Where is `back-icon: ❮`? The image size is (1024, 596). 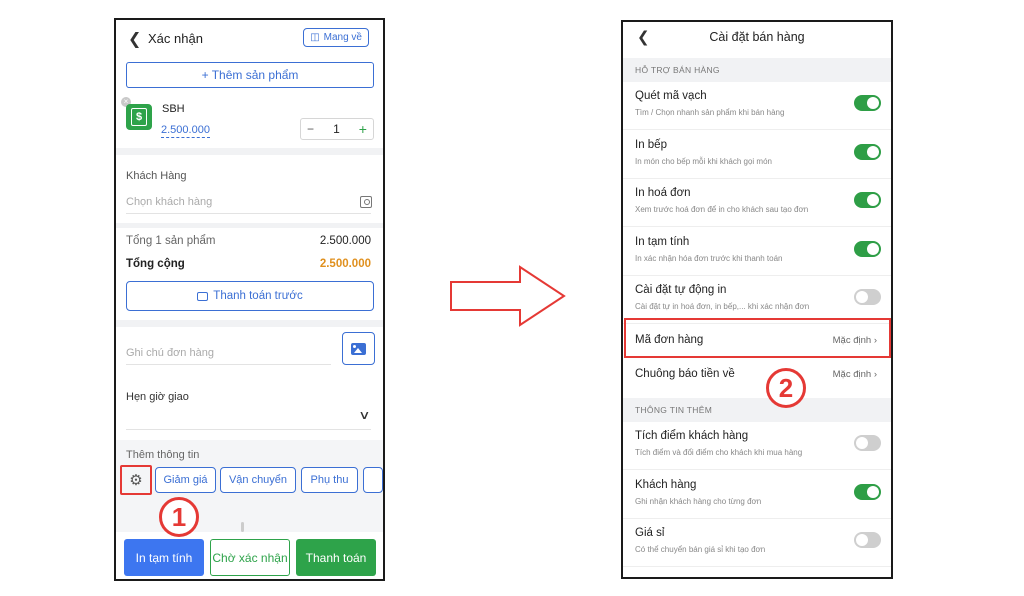 back-icon: ❮ is located at coordinates (134, 39).